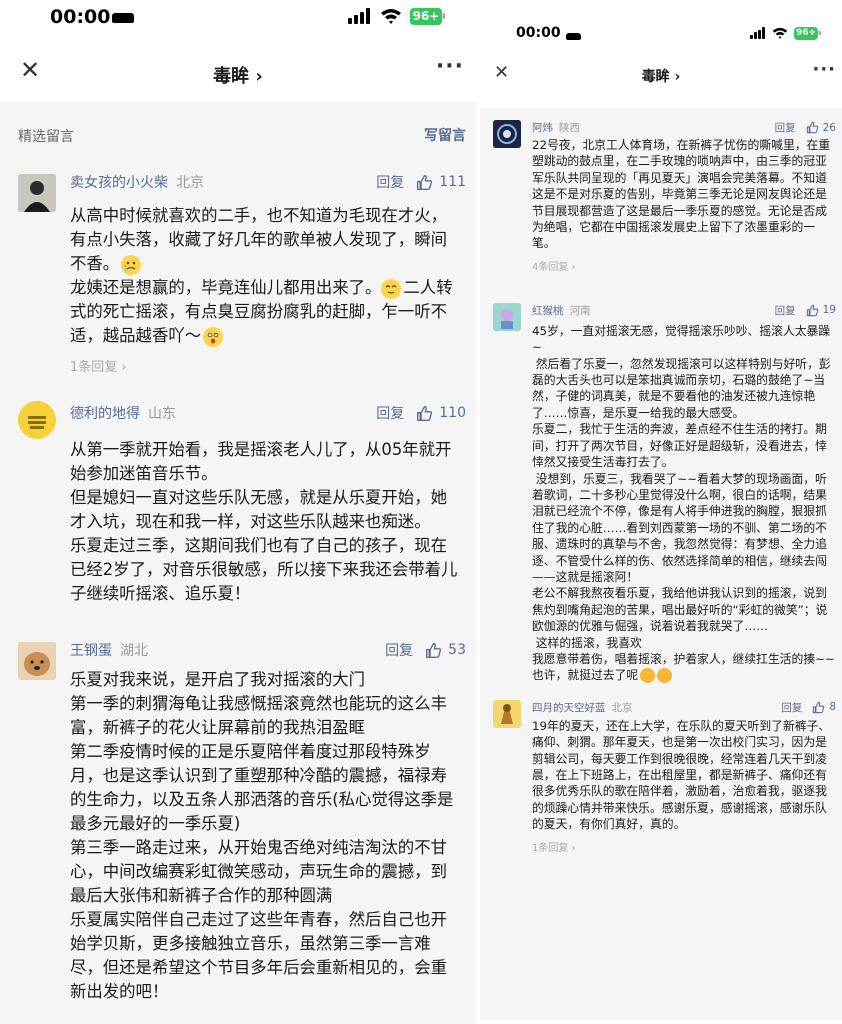 This screenshot has height=1024, width=842. Describe the element at coordinates (131, 264) in the screenshot. I see `cry-emoji-icon` at that location.